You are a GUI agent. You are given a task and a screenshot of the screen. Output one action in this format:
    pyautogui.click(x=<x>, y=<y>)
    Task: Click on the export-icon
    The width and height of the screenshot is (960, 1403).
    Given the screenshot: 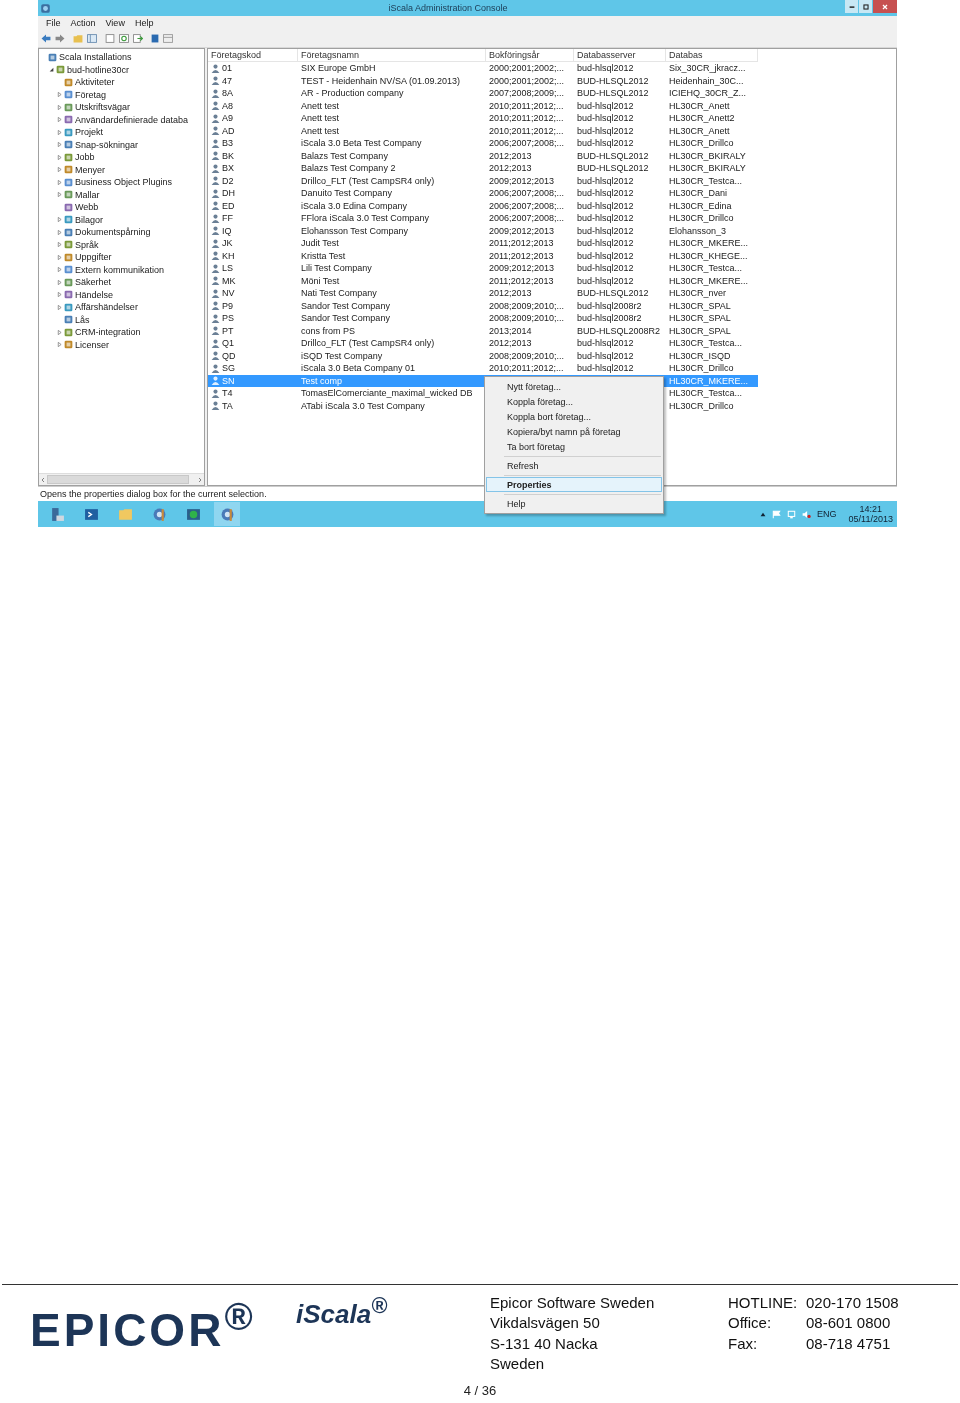 What is the action you would take?
    pyautogui.click(x=138, y=38)
    